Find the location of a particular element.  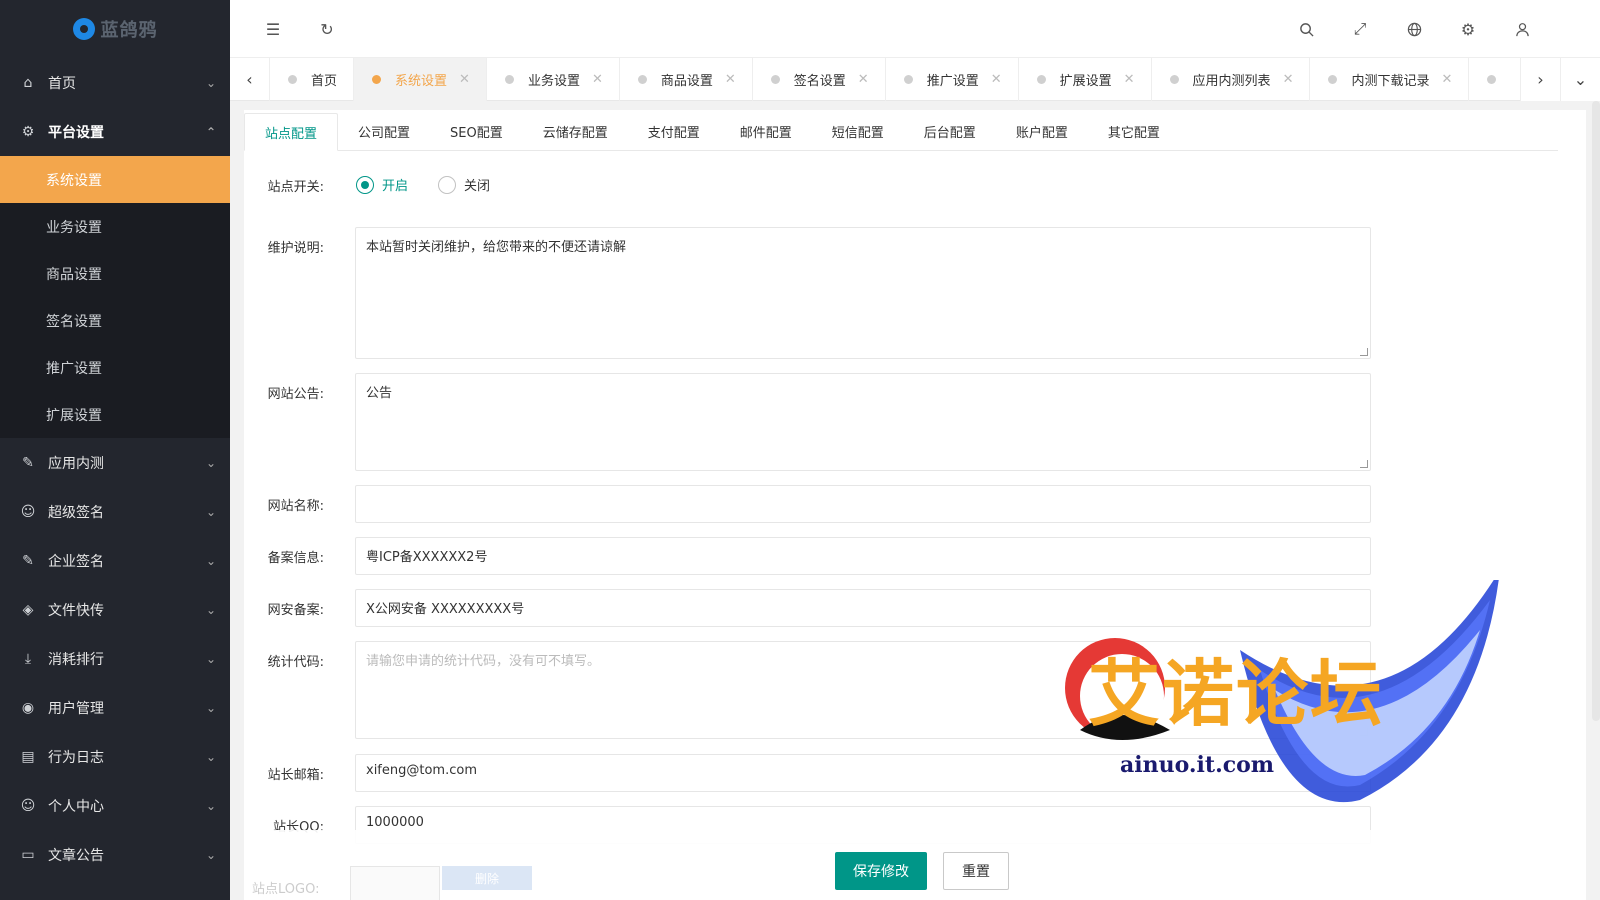

subtab-cloud-storage-config: 云储存配置 is located at coordinates (575, 131).